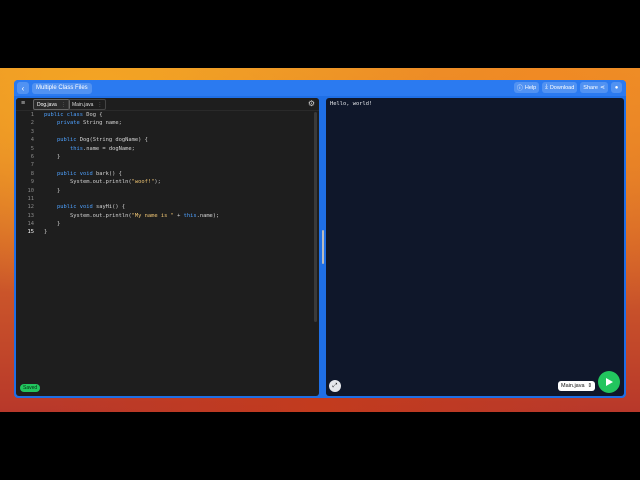 The width and height of the screenshot is (640, 480). I want to click on gear-icon: ⚙, so click(311, 103).